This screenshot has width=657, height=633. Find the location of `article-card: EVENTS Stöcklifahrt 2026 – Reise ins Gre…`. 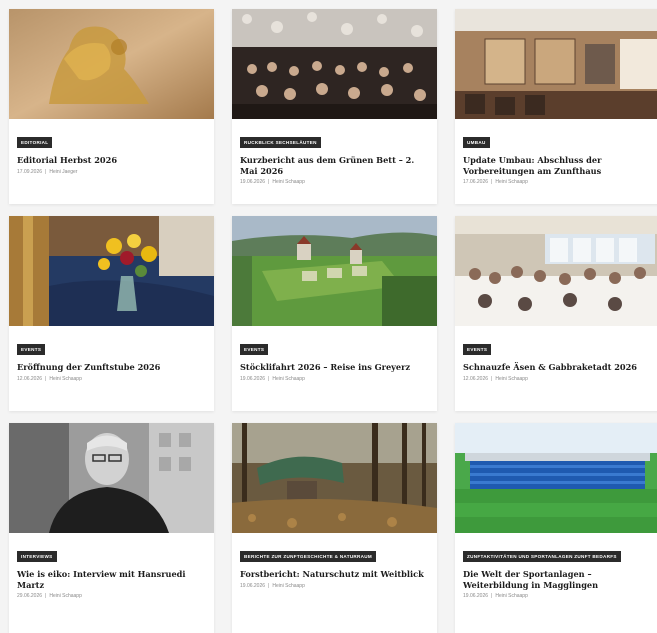

article-card: EVENTS Stöcklifahrt 2026 – Reise ins Gre… is located at coordinates (334, 313).